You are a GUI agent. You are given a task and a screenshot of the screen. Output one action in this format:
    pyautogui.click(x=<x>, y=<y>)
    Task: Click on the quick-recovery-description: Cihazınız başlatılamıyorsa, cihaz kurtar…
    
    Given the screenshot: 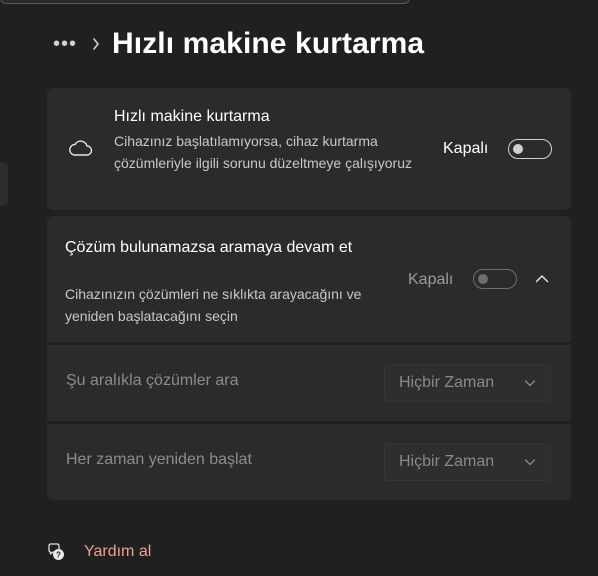 What is the action you would take?
    pyautogui.click(x=263, y=152)
    